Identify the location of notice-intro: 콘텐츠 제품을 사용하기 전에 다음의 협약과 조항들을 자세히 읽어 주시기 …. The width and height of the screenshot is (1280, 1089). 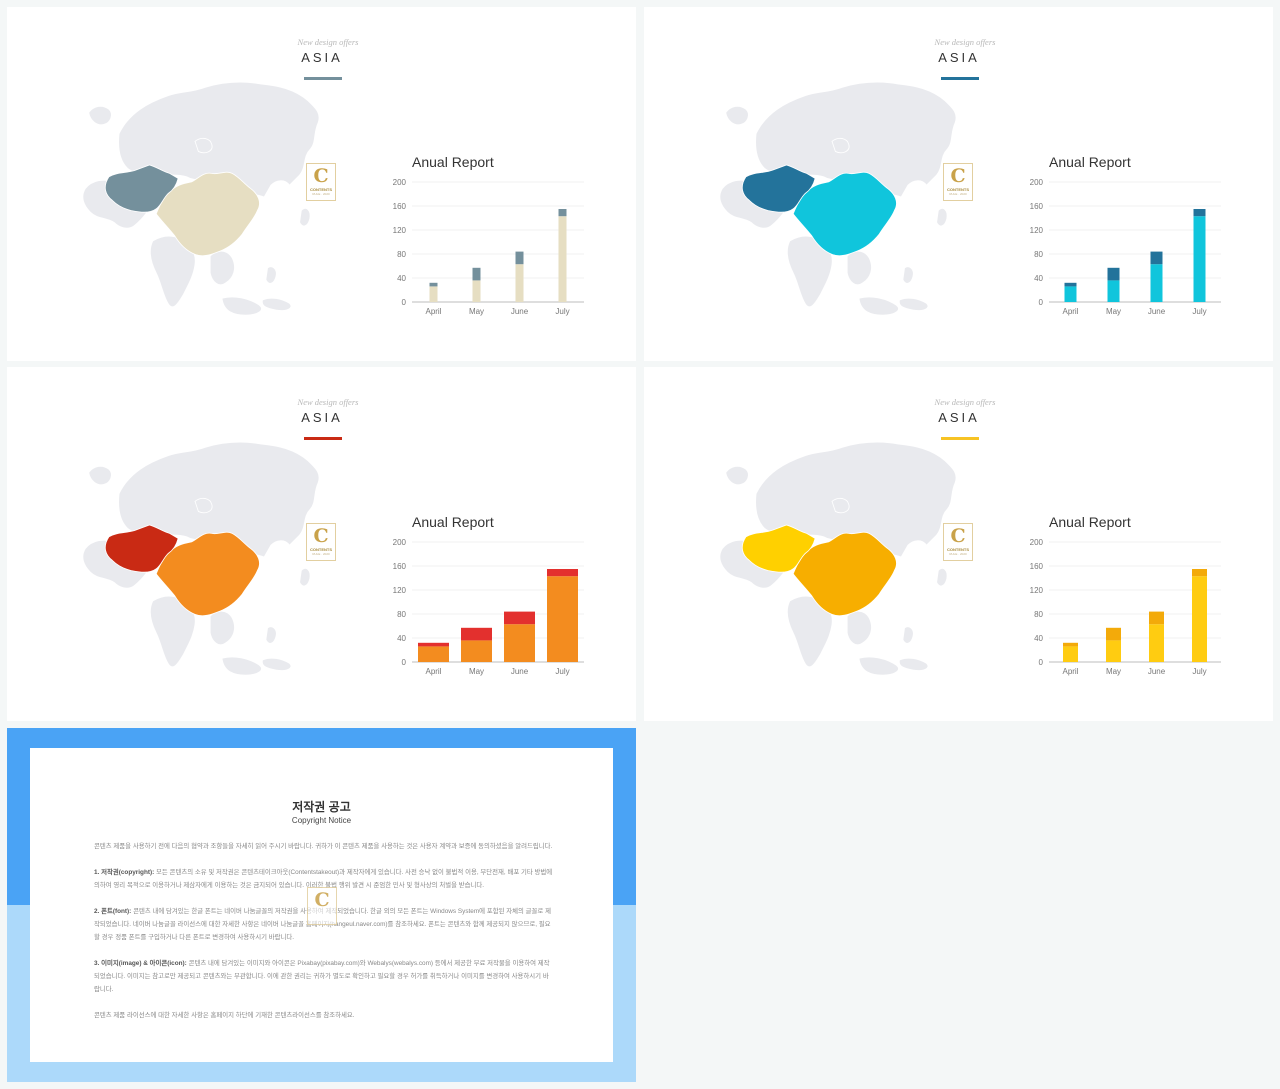
(323, 846).